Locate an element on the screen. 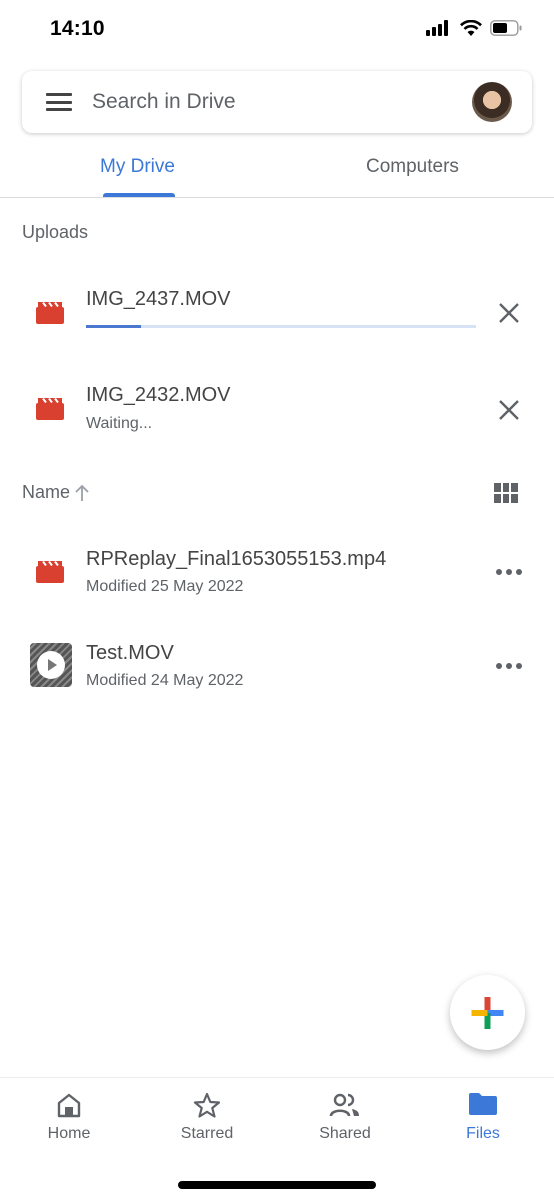 Image resolution: width=554 pixels, height=1200 pixels. avatar is located at coordinates (492, 102).